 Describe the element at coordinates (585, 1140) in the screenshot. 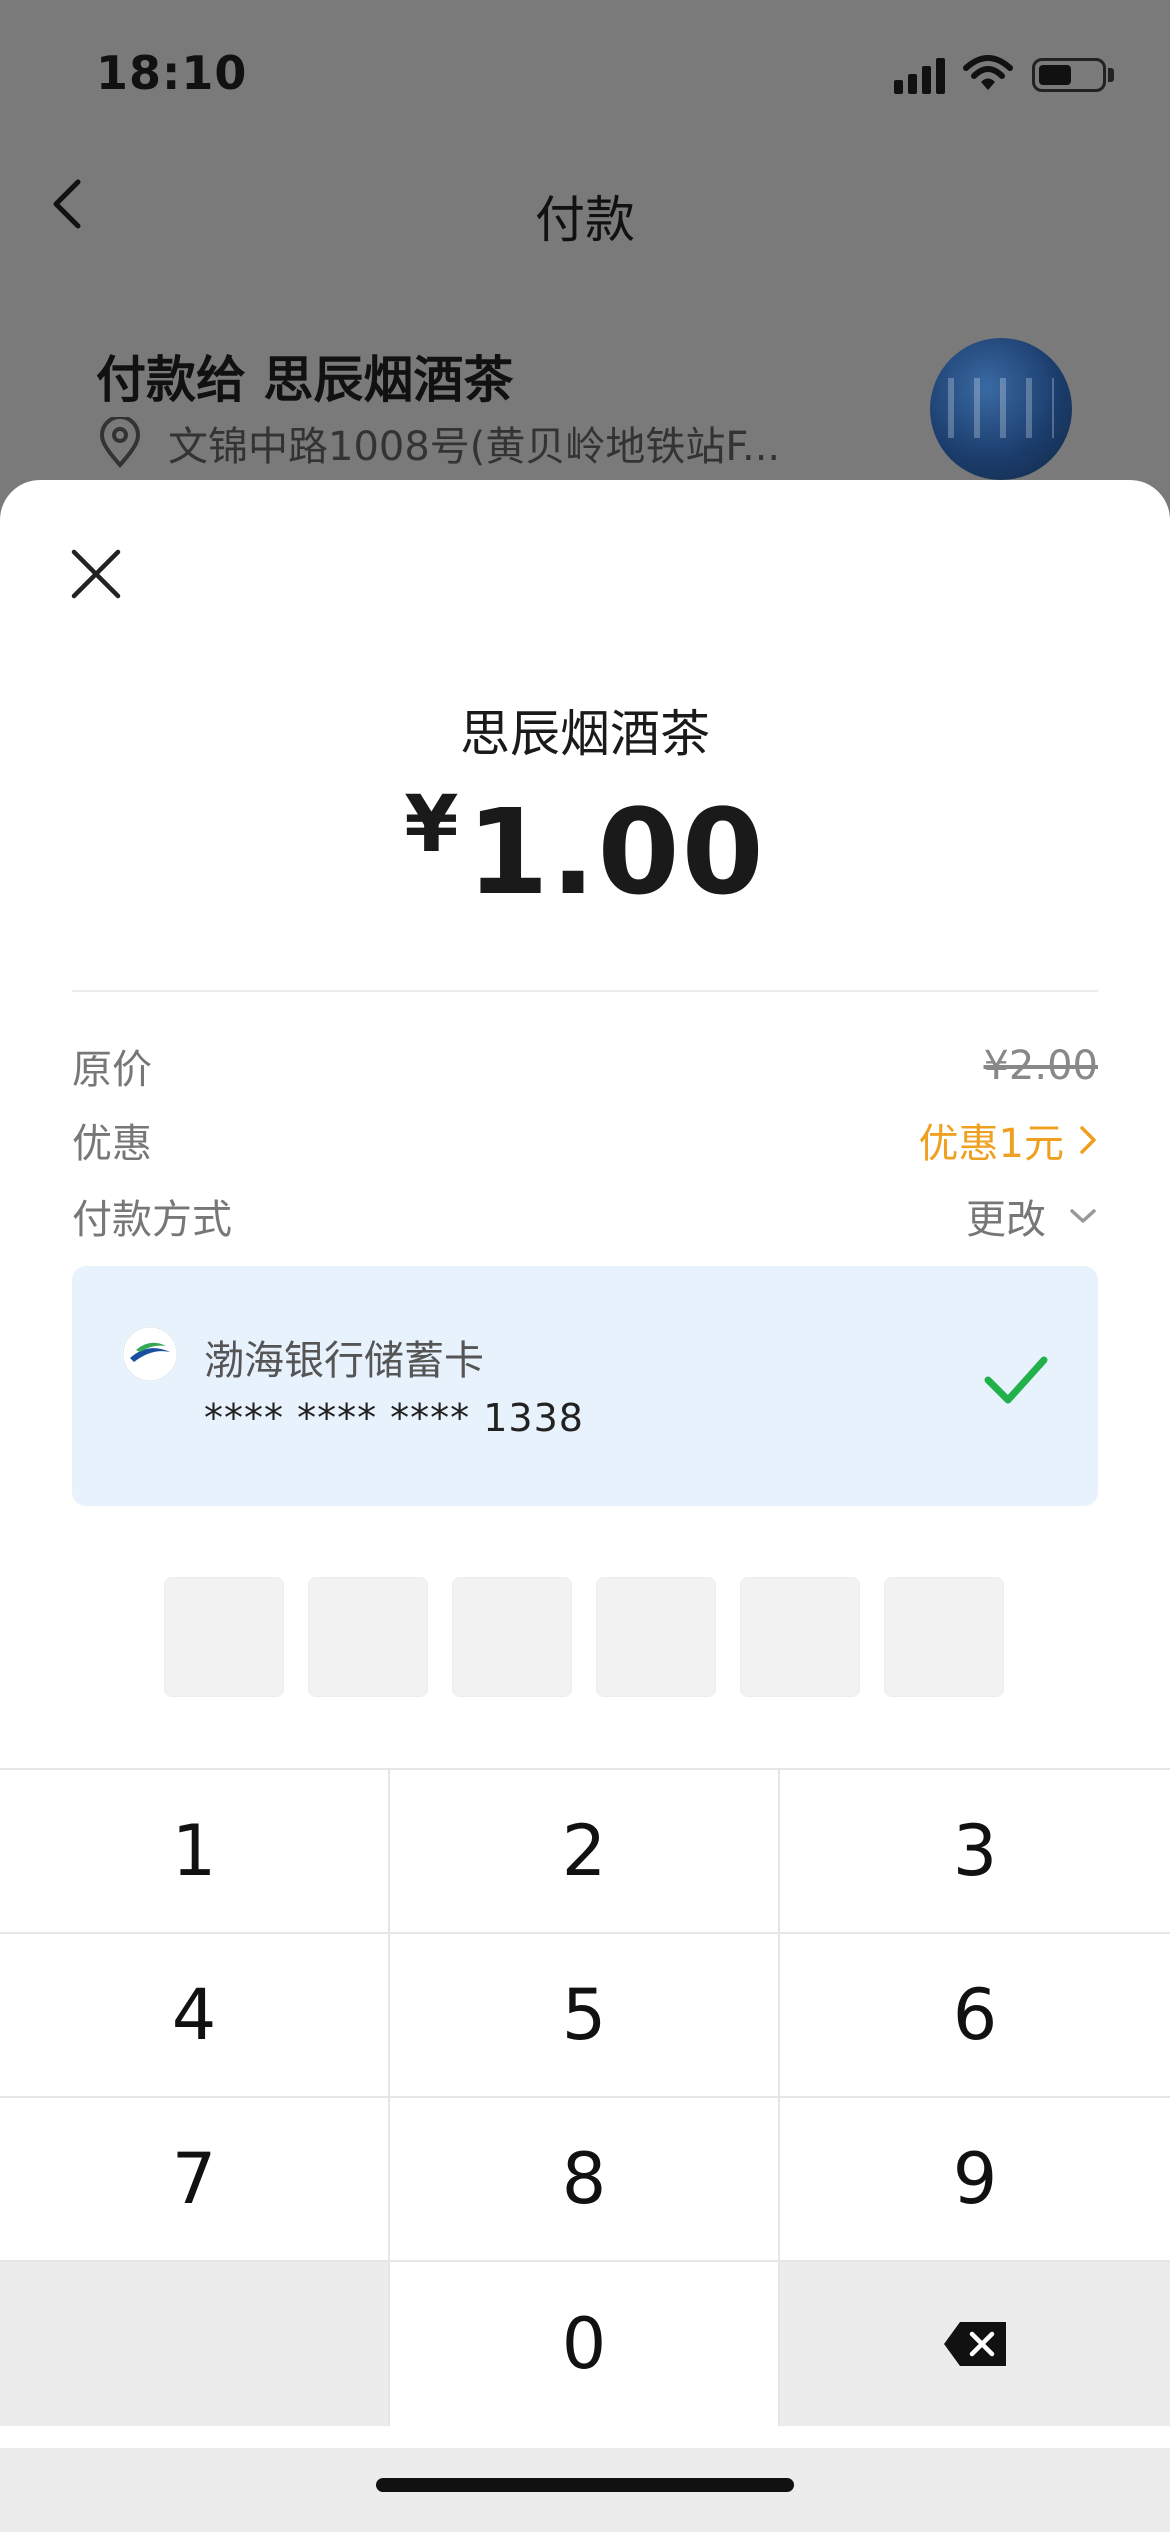

I see `discount-row: 优惠 优惠1元` at that location.